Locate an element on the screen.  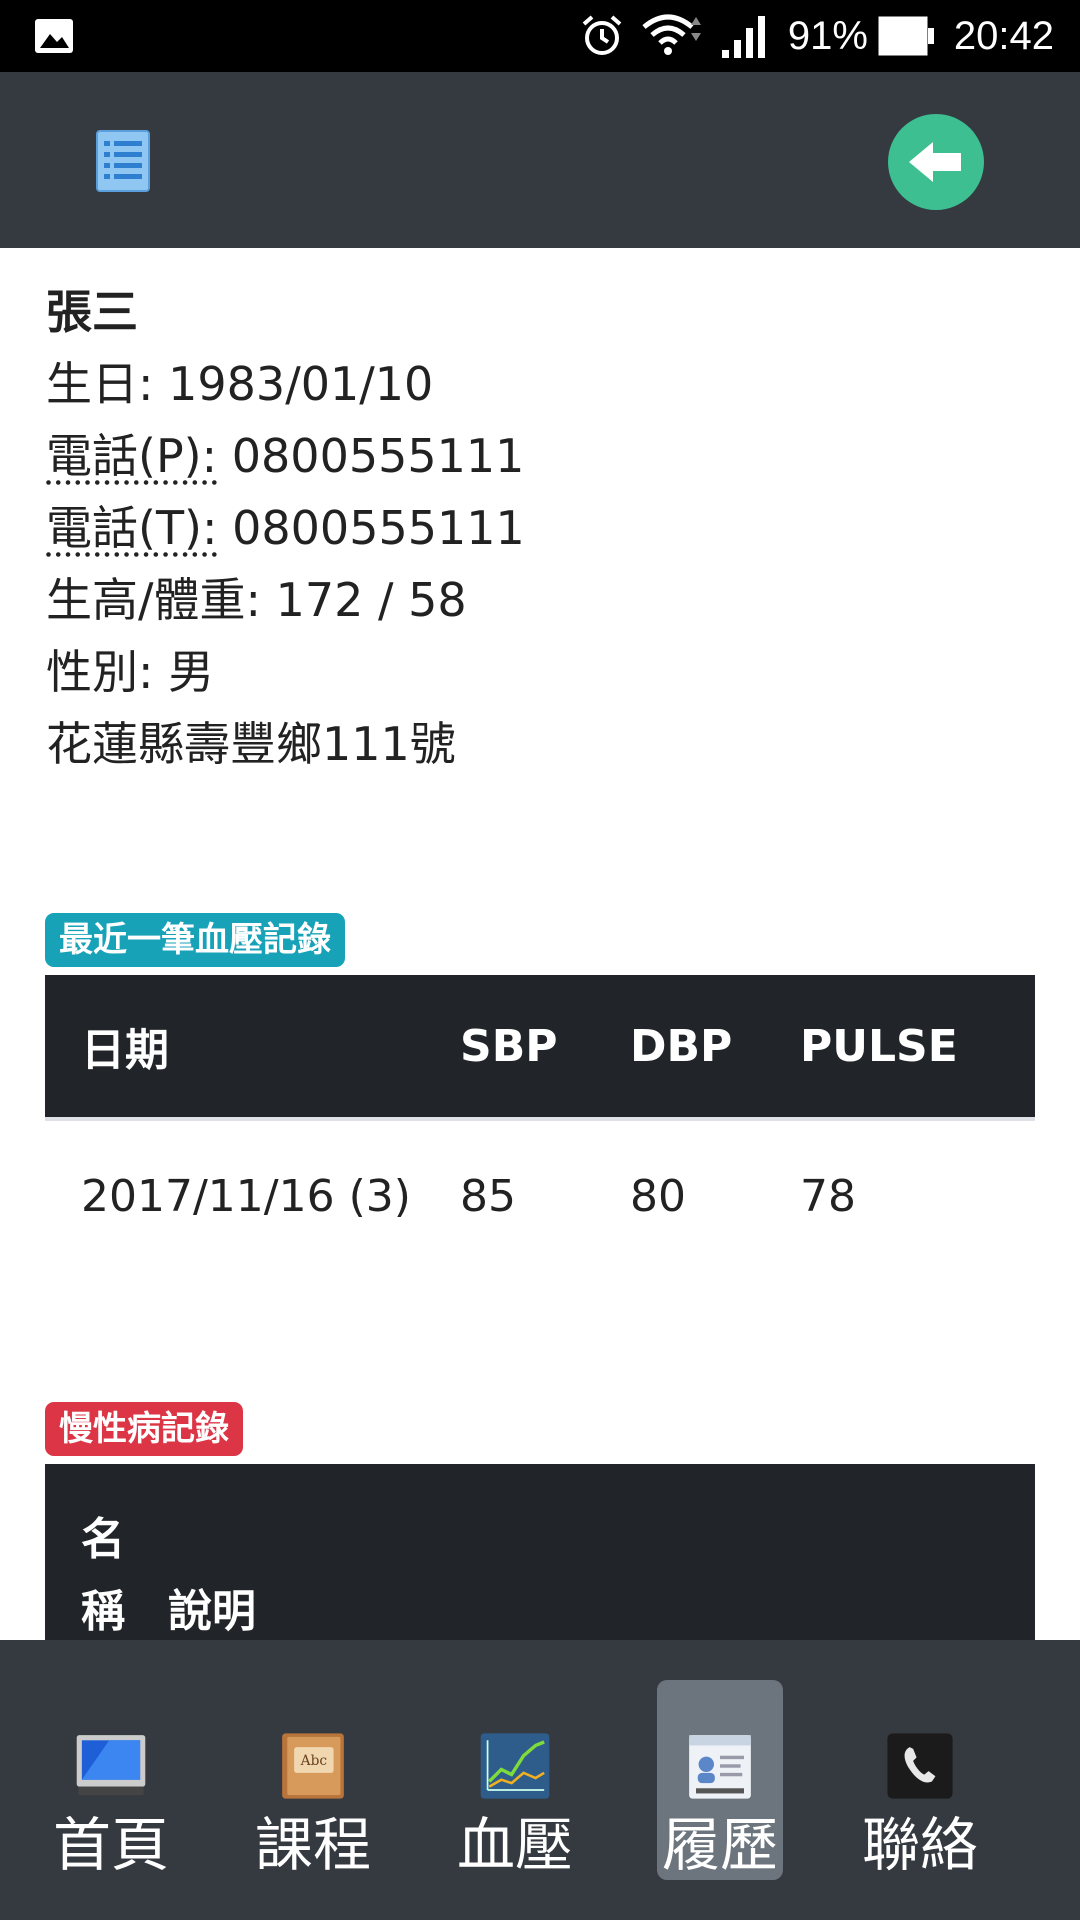
monitor-icon is located at coordinates (111, 1765).